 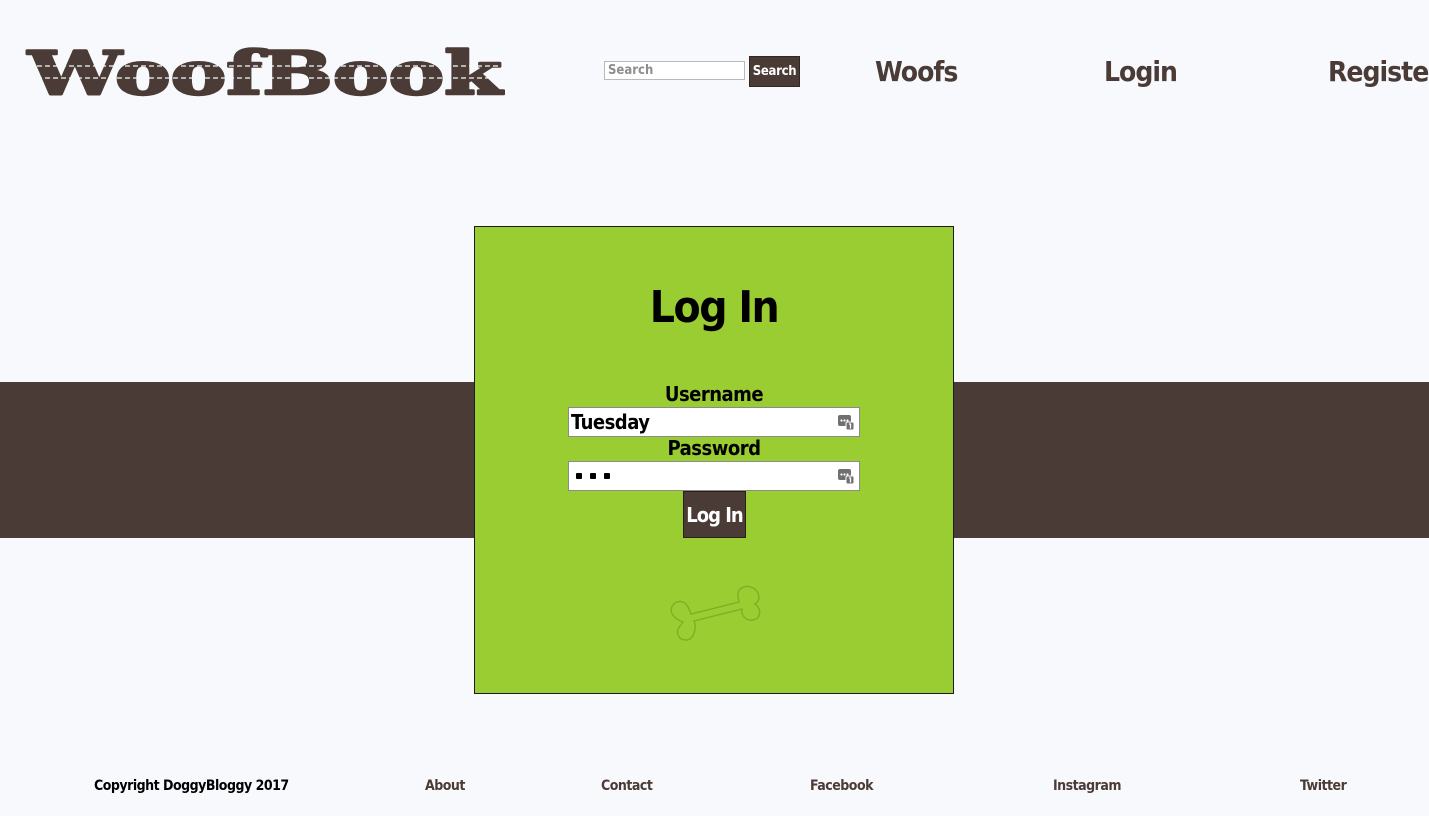 I want to click on logo-text: WoofBook, so click(x=265, y=72).